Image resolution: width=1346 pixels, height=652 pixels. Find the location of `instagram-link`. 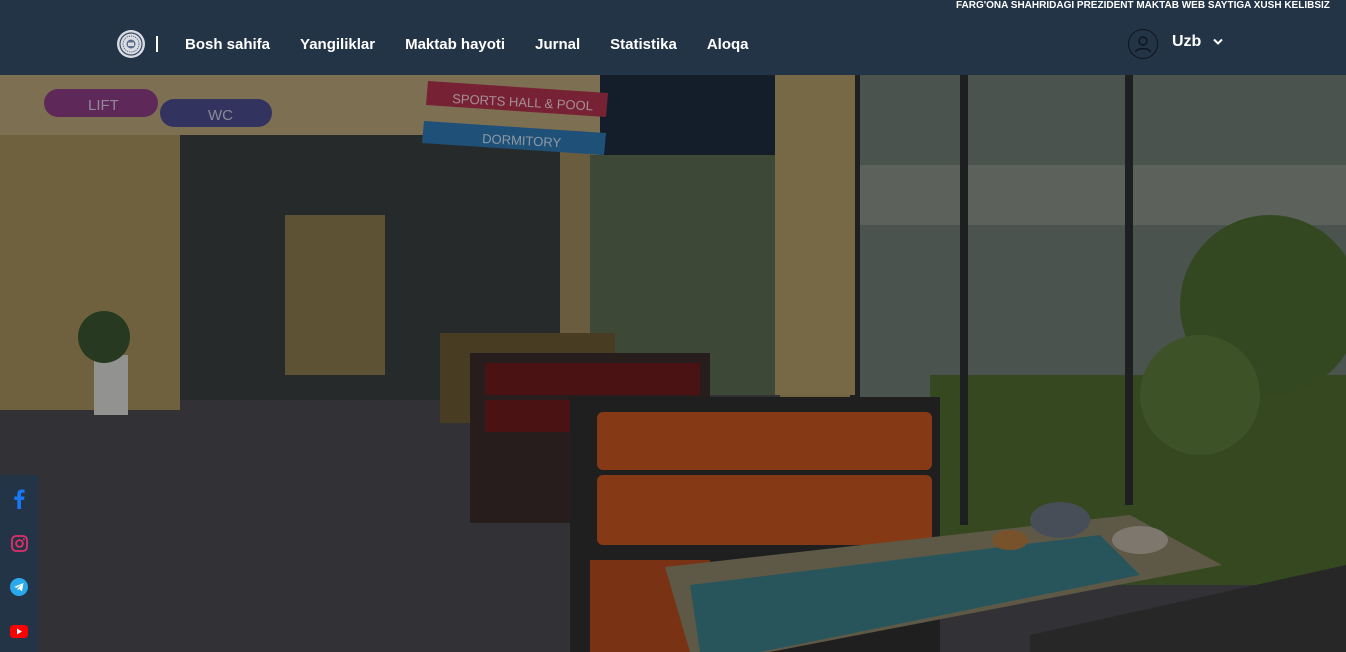

instagram-link is located at coordinates (19, 543).